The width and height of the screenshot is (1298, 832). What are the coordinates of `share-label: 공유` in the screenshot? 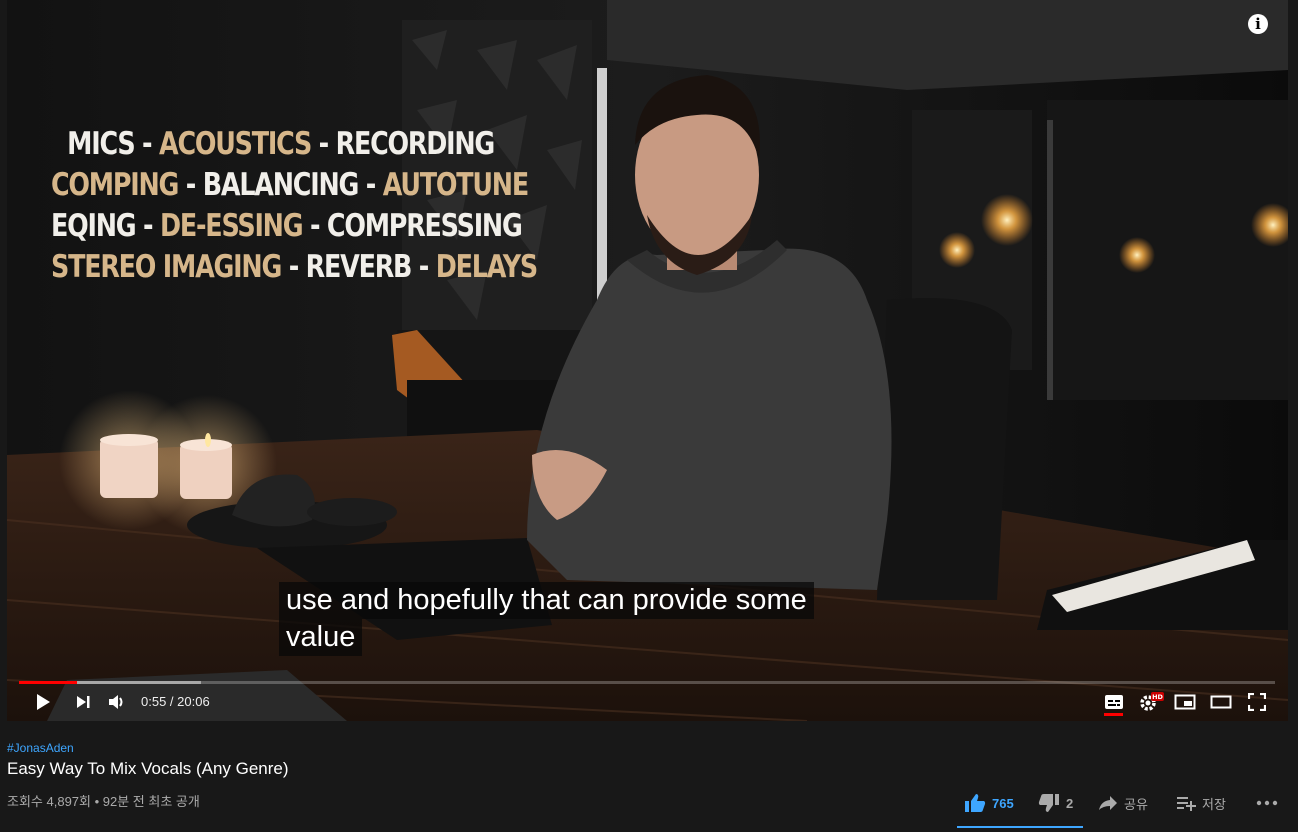 It's located at (1136, 804).